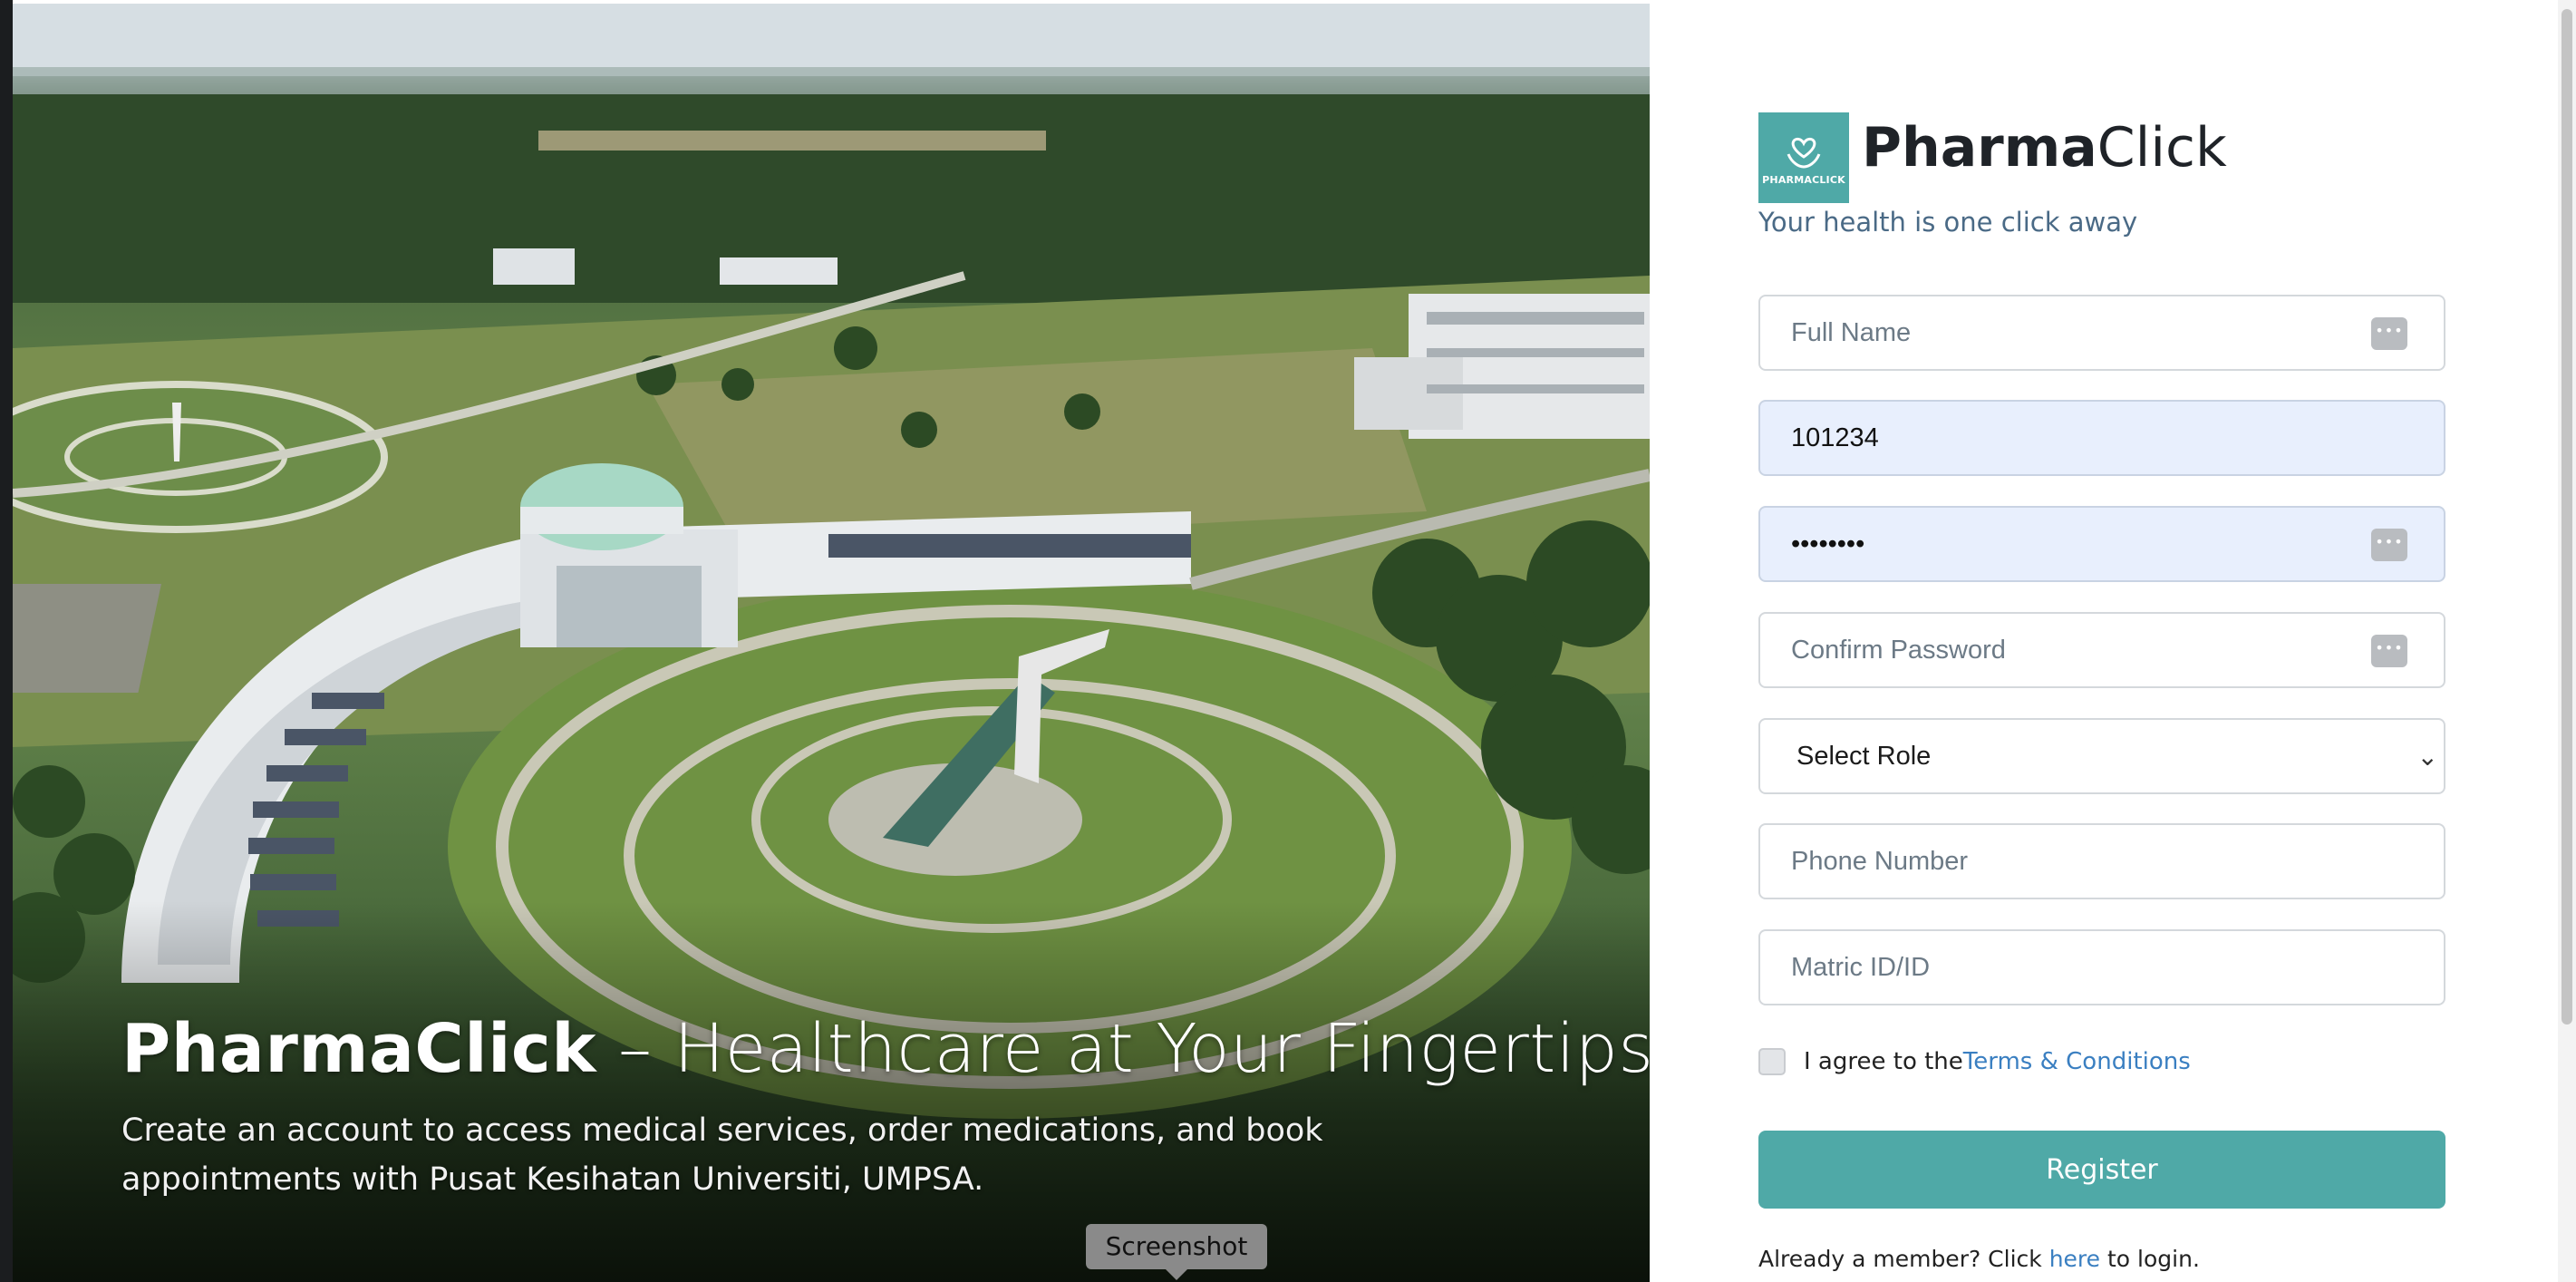  Describe the element at coordinates (2101, 756) in the screenshot. I see `role-select: Select Role ⌄` at that location.